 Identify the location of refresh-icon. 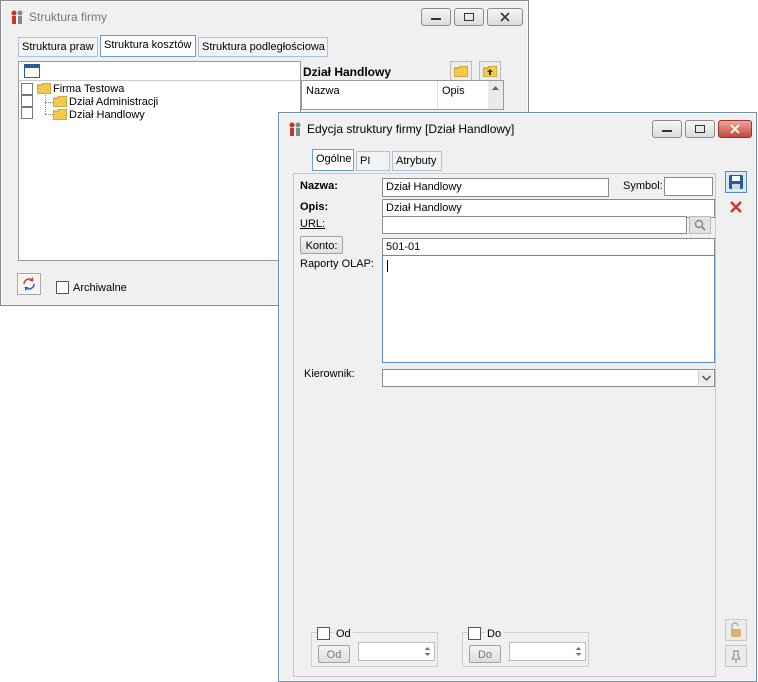
(29, 284).